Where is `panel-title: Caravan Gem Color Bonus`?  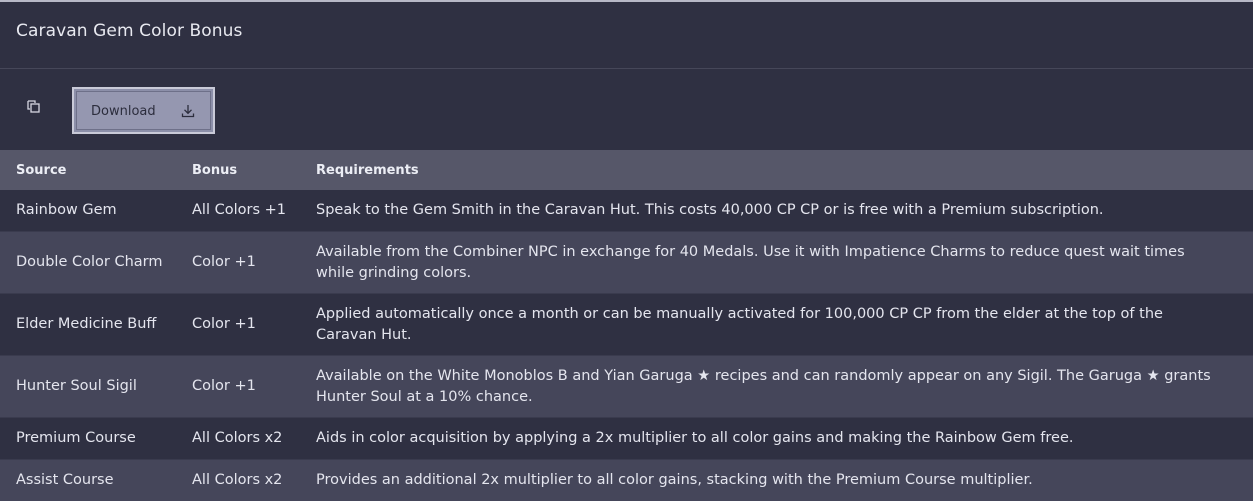
panel-title: Caravan Gem Color Bonus is located at coordinates (129, 31).